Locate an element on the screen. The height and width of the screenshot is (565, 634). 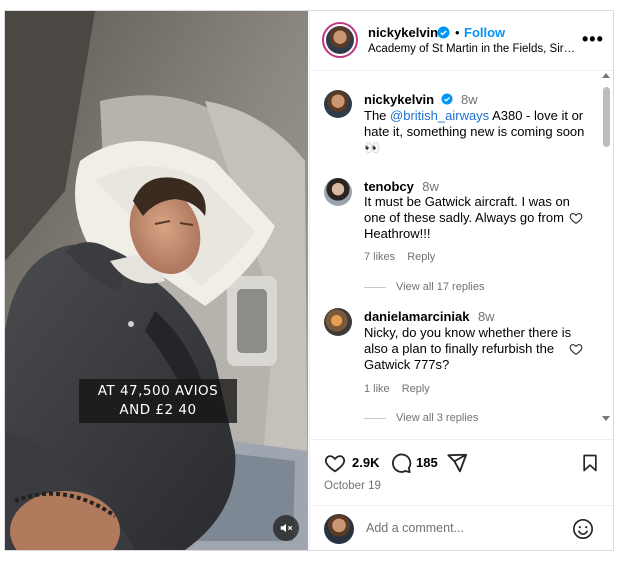
mention-link: @british_airways is located at coordinates (439, 115).